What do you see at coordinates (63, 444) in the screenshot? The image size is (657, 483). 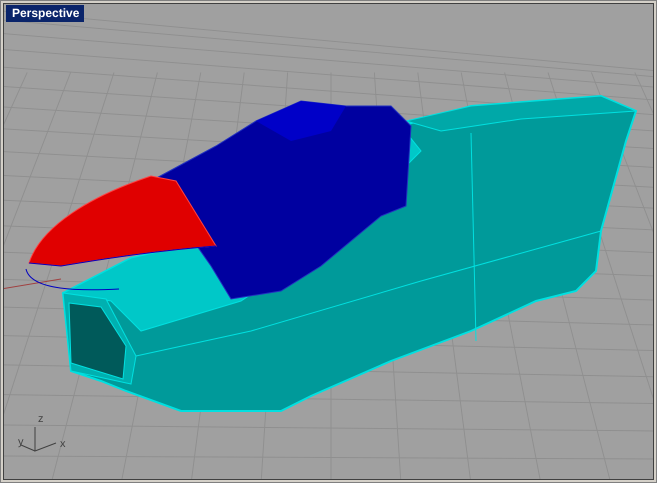 I see `x-axis-label: x` at bounding box center [63, 444].